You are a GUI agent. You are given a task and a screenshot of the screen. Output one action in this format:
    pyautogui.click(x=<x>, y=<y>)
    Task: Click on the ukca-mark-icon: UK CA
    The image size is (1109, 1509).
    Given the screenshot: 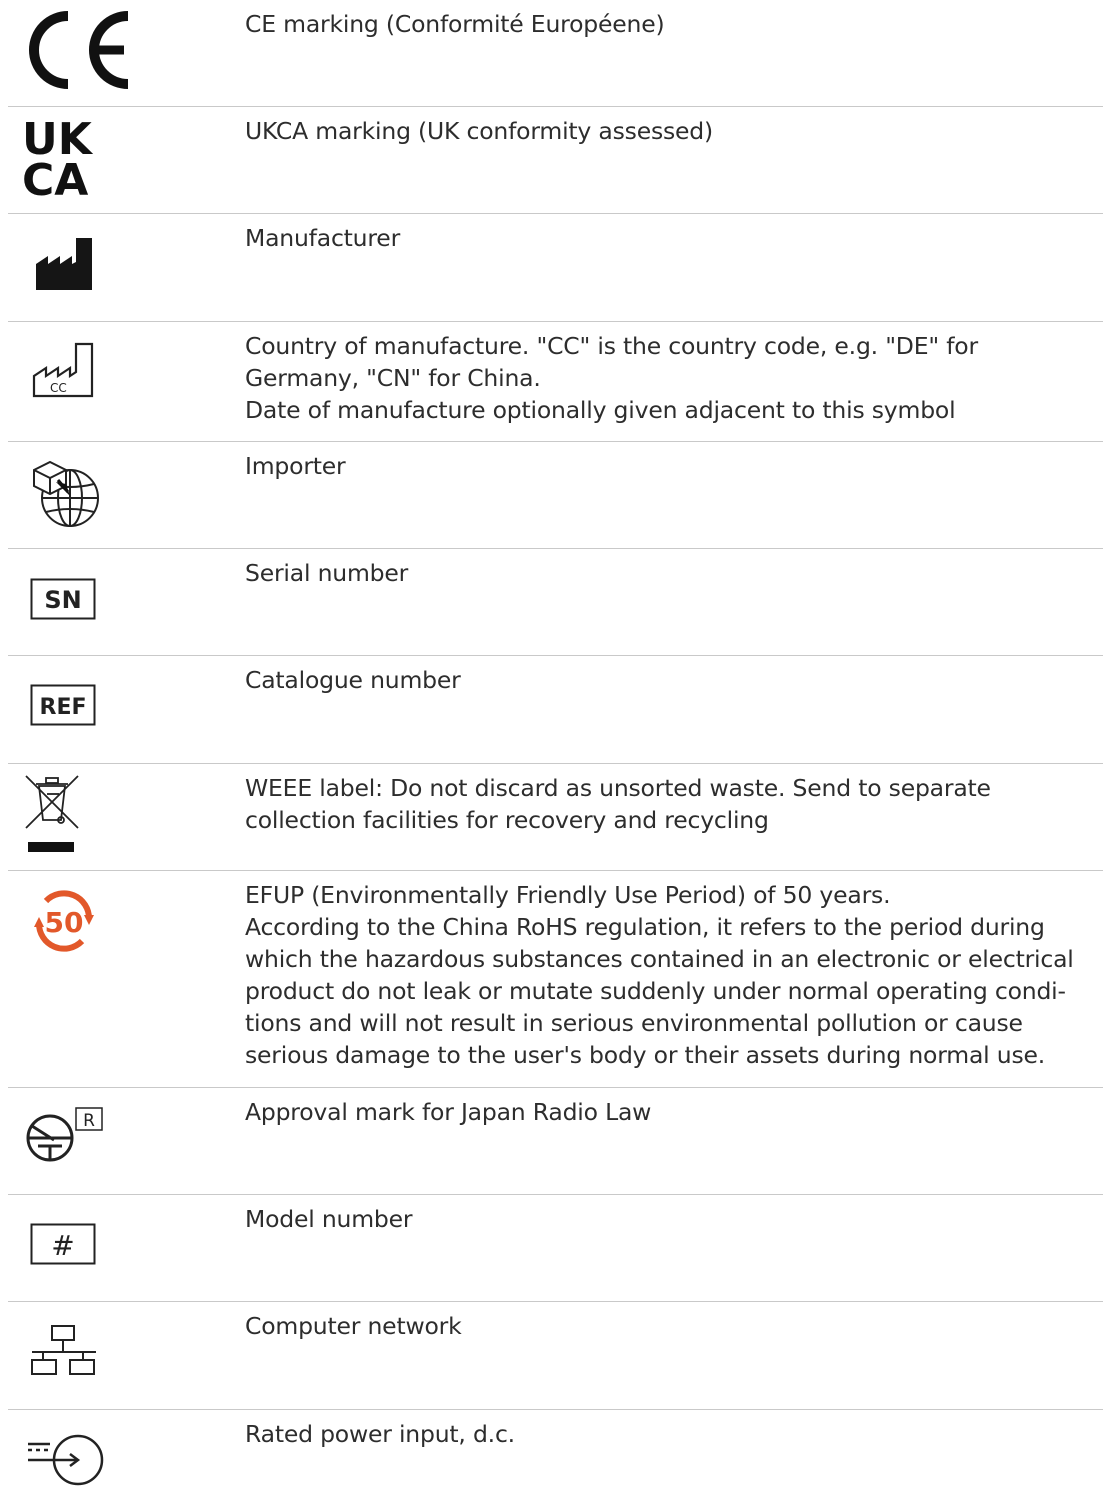 What is the action you would take?
    pyautogui.click(x=58, y=157)
    